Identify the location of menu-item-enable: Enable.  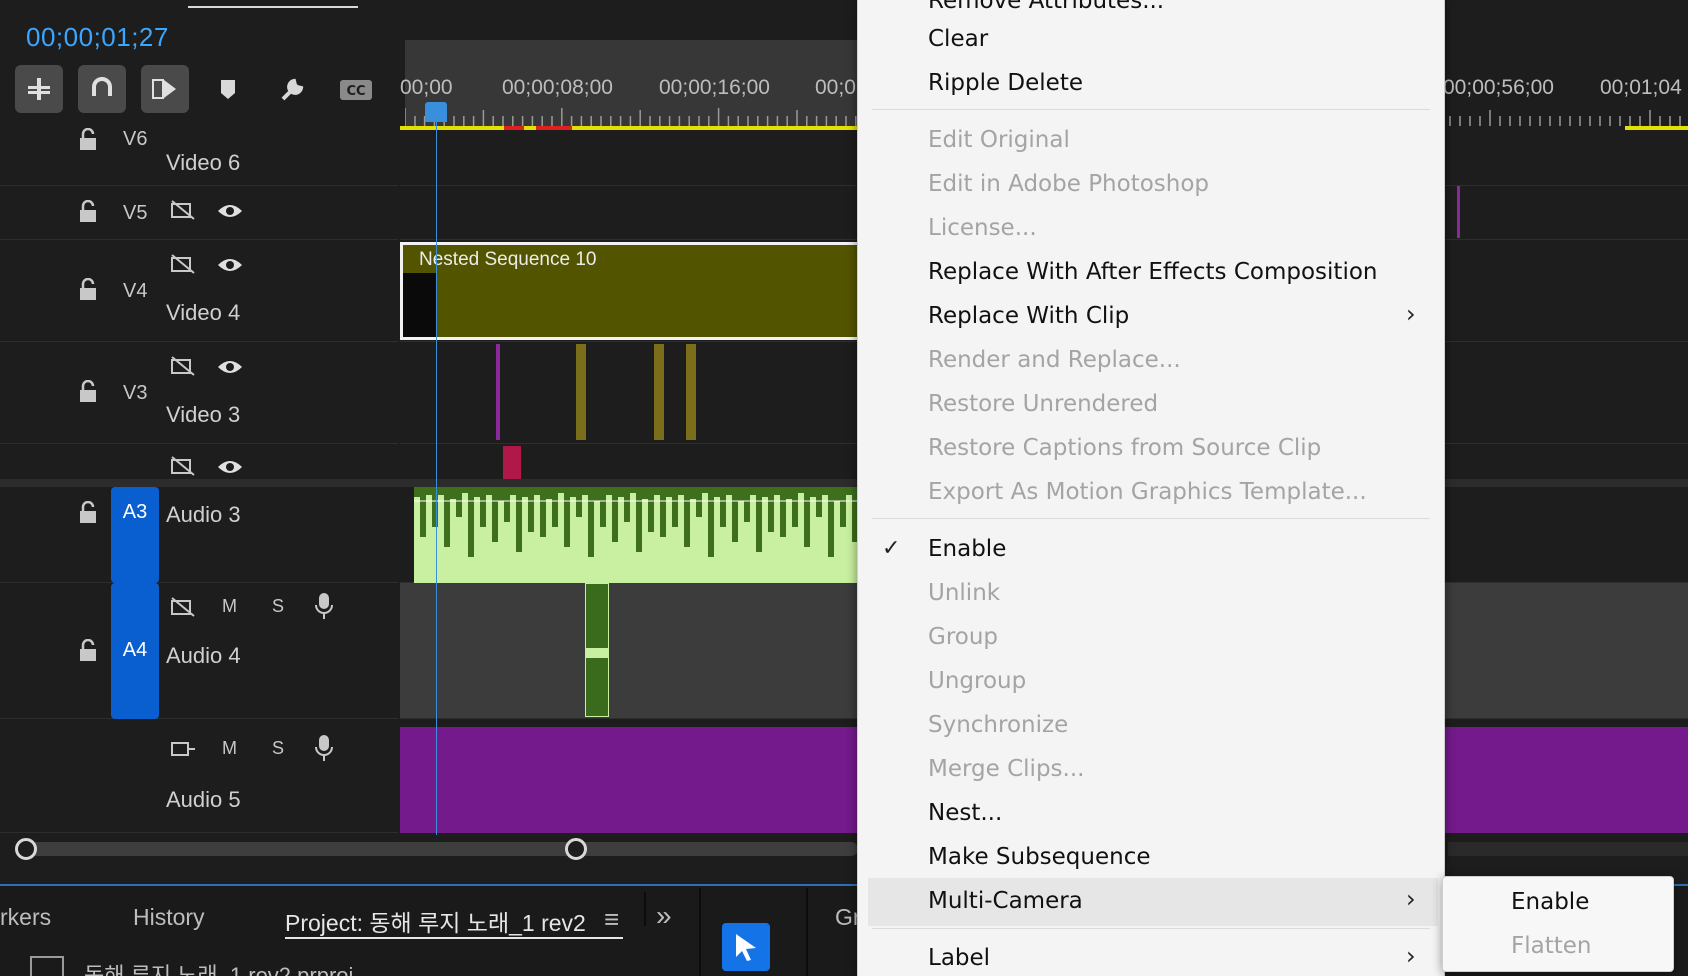
(967, 549).